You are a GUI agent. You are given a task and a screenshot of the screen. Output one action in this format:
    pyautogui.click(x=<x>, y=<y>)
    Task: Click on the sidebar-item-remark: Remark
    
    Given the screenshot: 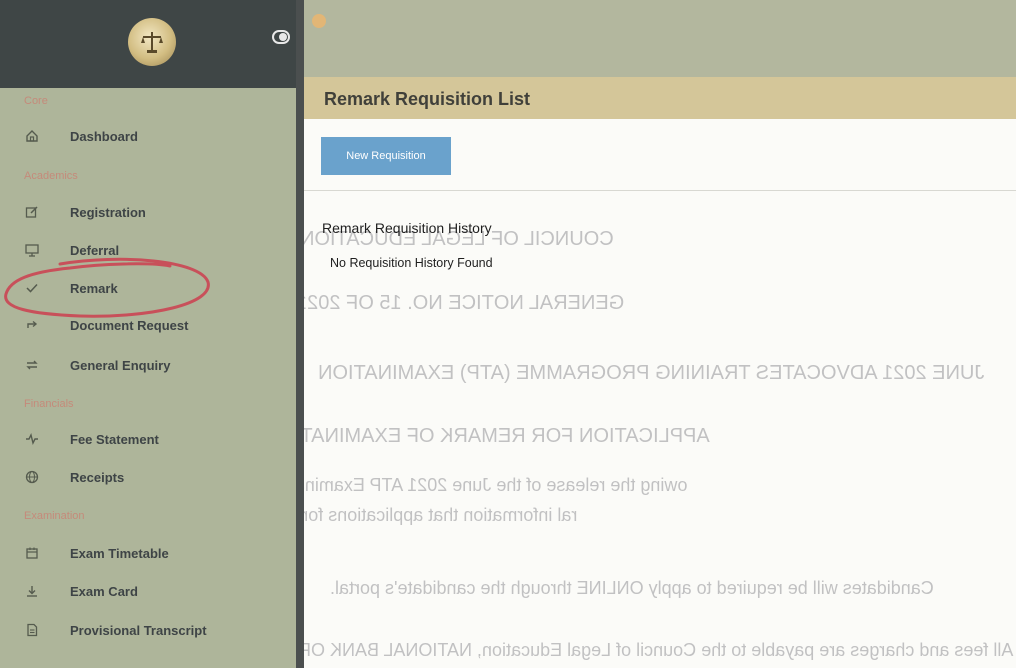 What is the action you would take?
    pyautogui.click(x=150, y=288)
    